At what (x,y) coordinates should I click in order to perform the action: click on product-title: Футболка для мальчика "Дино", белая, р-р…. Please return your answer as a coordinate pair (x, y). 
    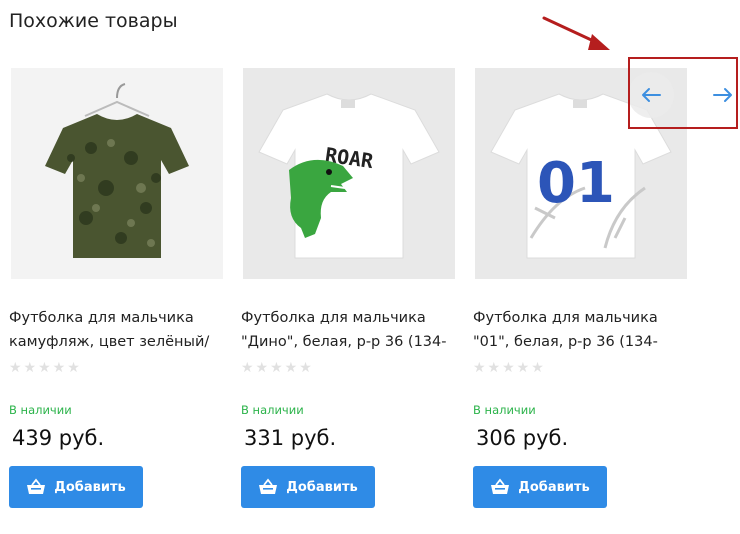
    Looking at the image, I should click on (351, 332).